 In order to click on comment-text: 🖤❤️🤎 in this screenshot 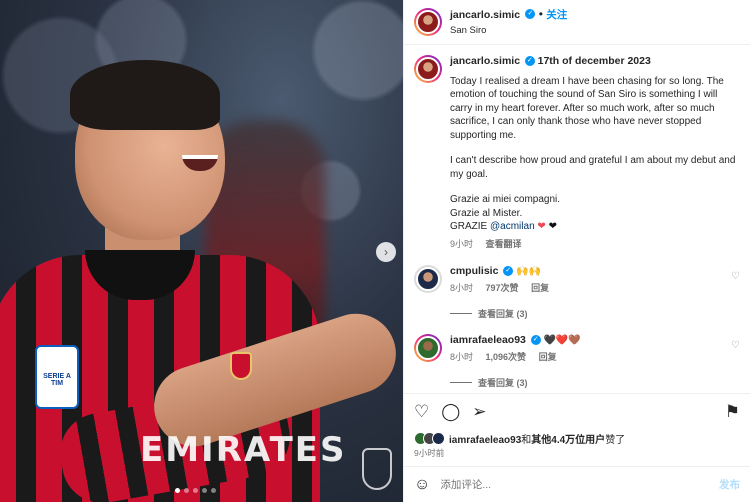, I will do `click(562, 340)`.